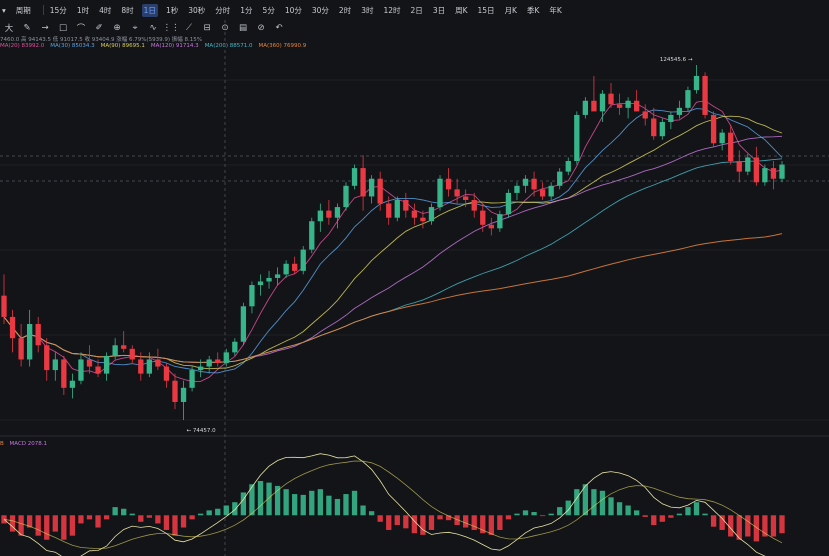  What do you see at coordinates (676, 60) in the screenshot?
I see `high-price-label: 124545.6 →` at bounding box center [676, 60].